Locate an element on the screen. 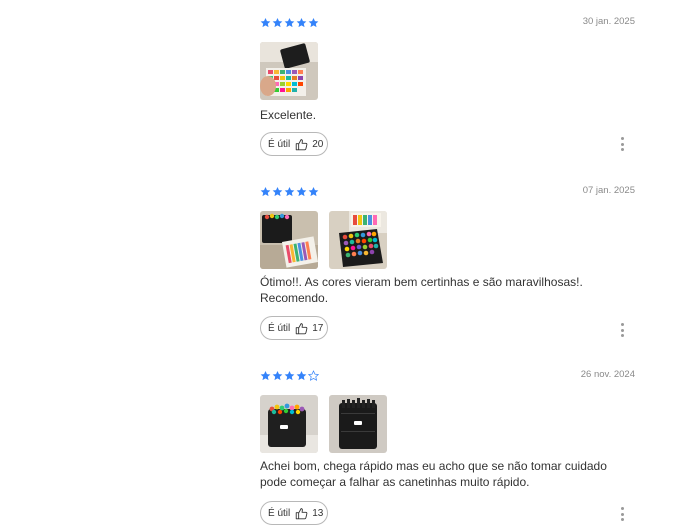 The image size is (679, 532). review-text: Excelente. is located at coordinates (288, 115).